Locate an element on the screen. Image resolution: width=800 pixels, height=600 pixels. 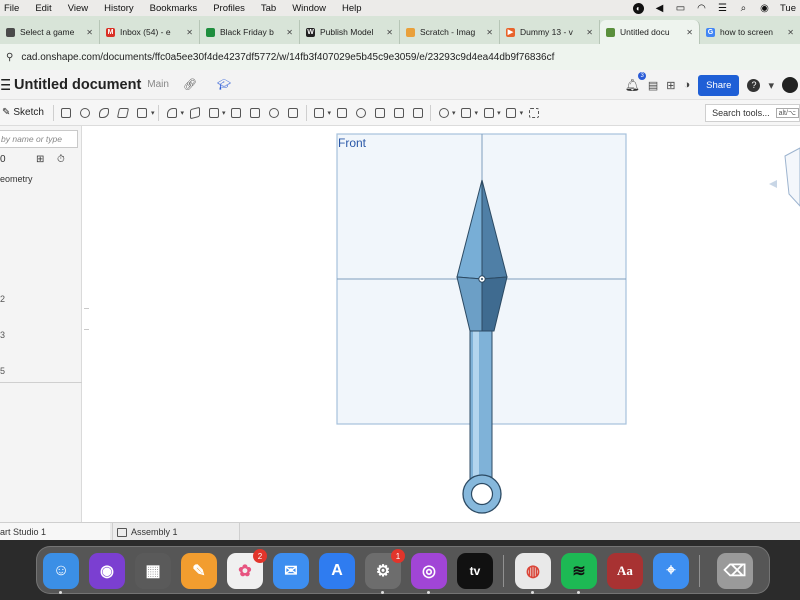
dock-trash: ⌫ is located at coordinates (735, 571).